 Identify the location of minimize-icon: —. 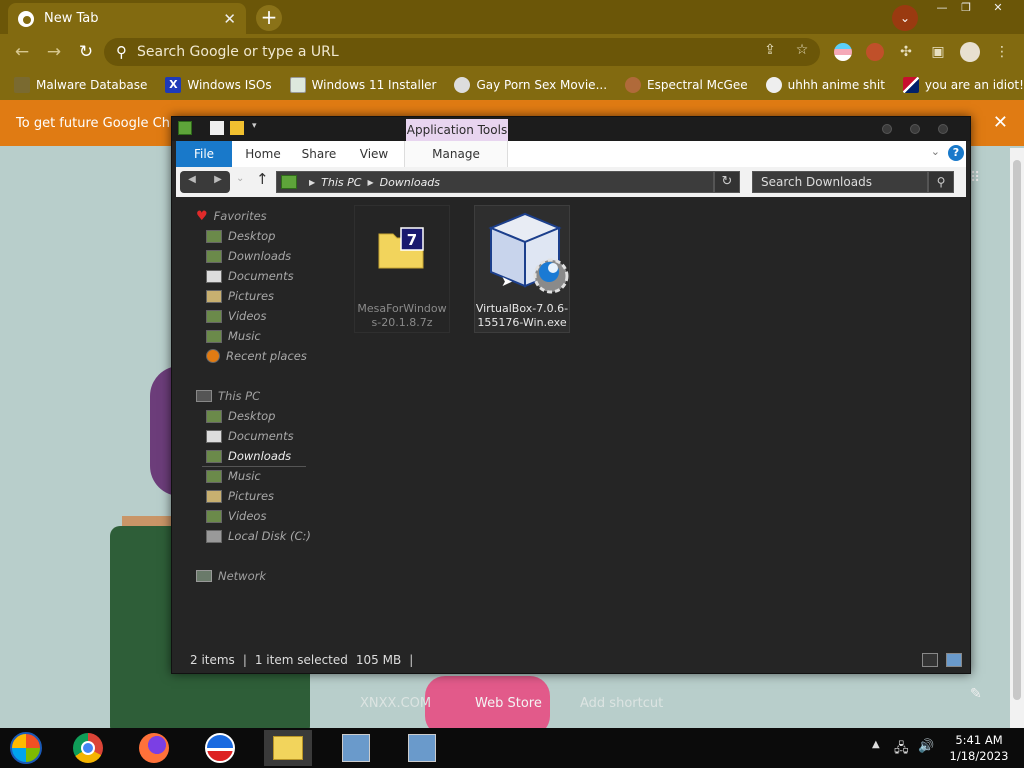
(942, 9).